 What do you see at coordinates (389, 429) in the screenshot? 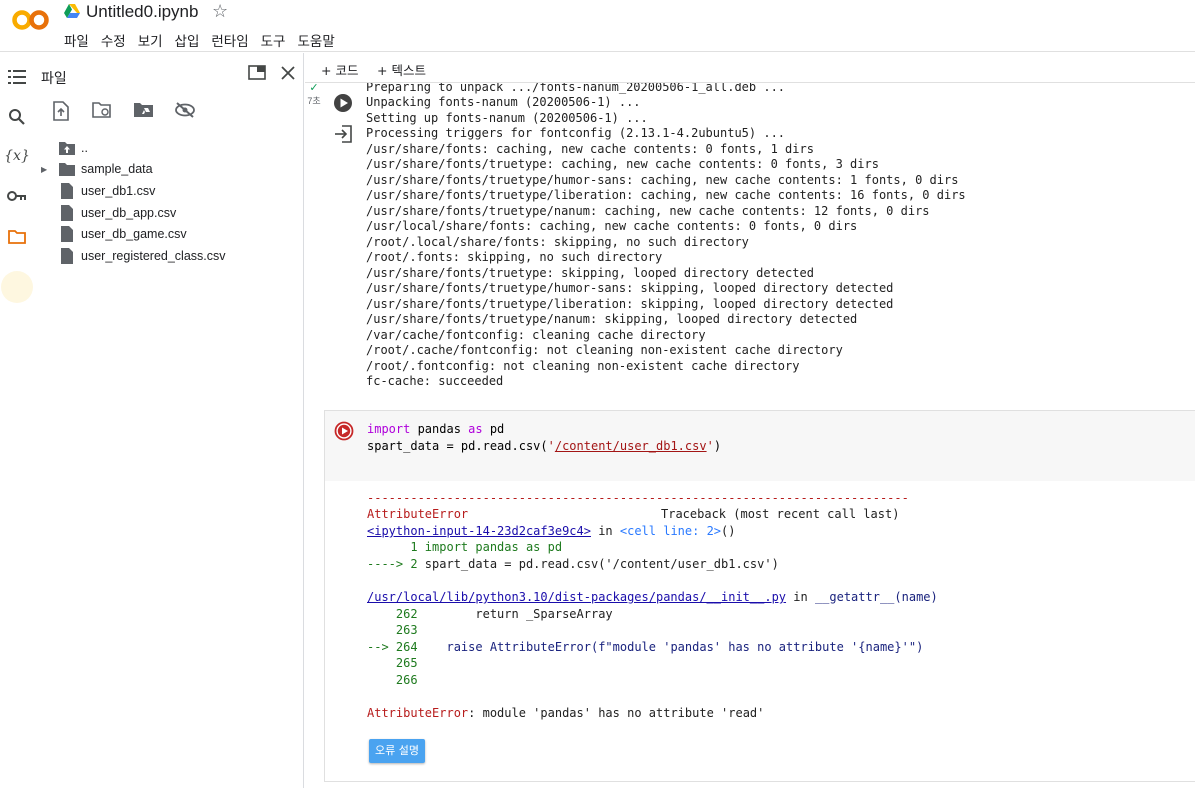
I see `code-token: import` at bounding box center [389, 429].